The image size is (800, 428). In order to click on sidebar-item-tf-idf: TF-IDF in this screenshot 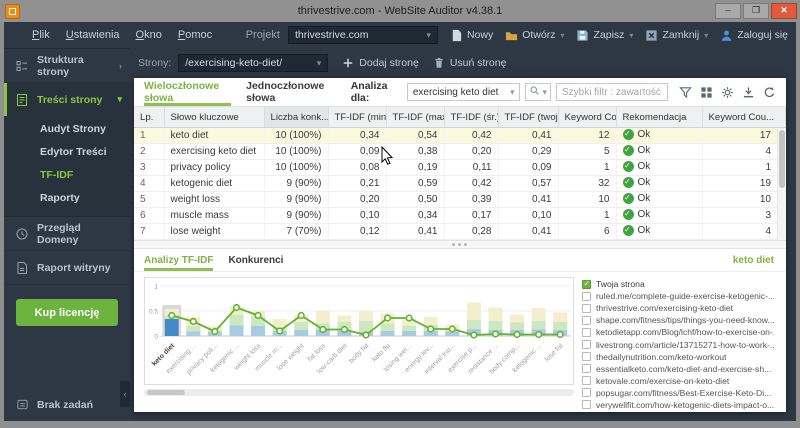, I will do `click(67, 175)`.